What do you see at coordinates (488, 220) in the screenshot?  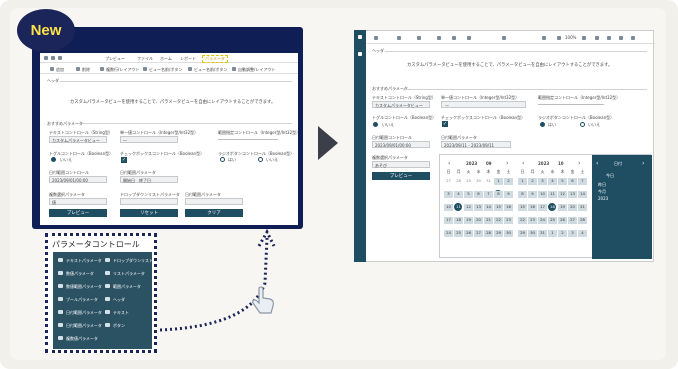 I see `cal-day: 21` at bounding box center [488, 220].